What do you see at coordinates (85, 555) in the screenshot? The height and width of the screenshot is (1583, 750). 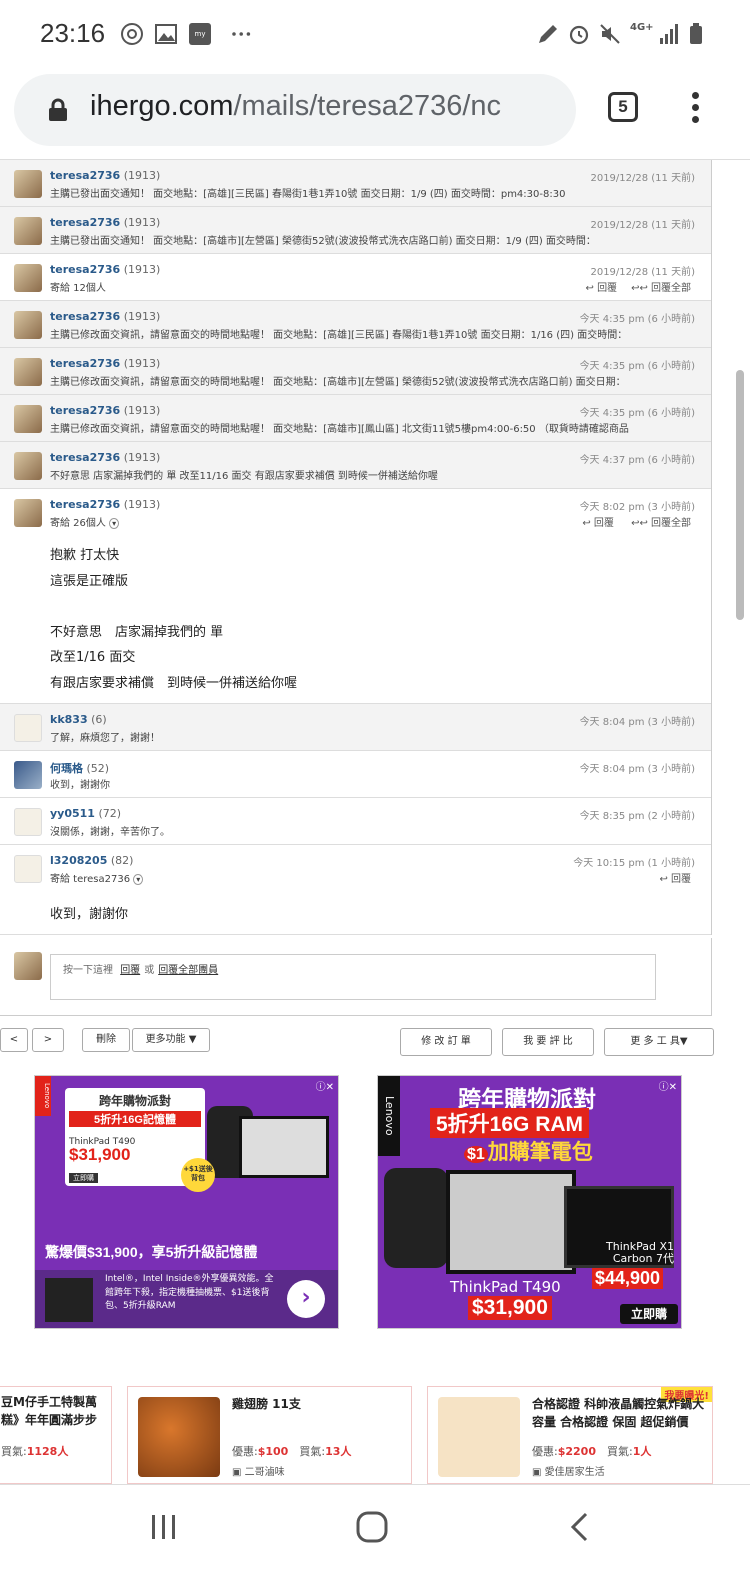 I see `message-line: 抱歉 打太快` at bounding box center [85, 555].